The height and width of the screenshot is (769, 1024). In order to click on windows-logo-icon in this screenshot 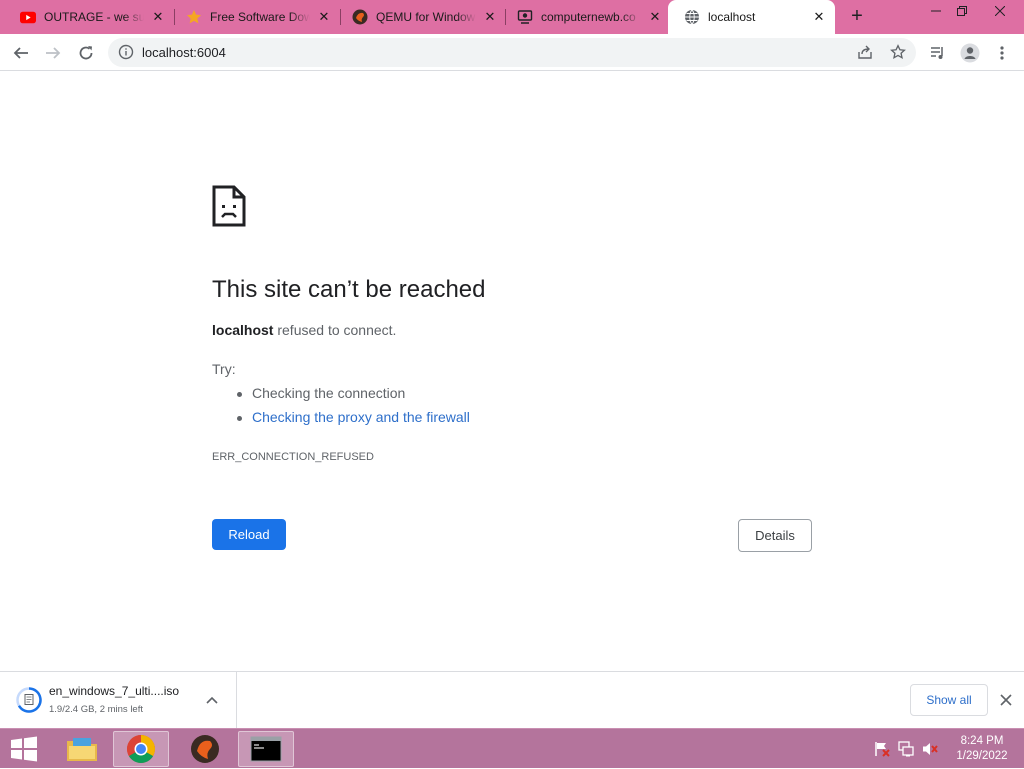, I will do `click(24, 749)`.